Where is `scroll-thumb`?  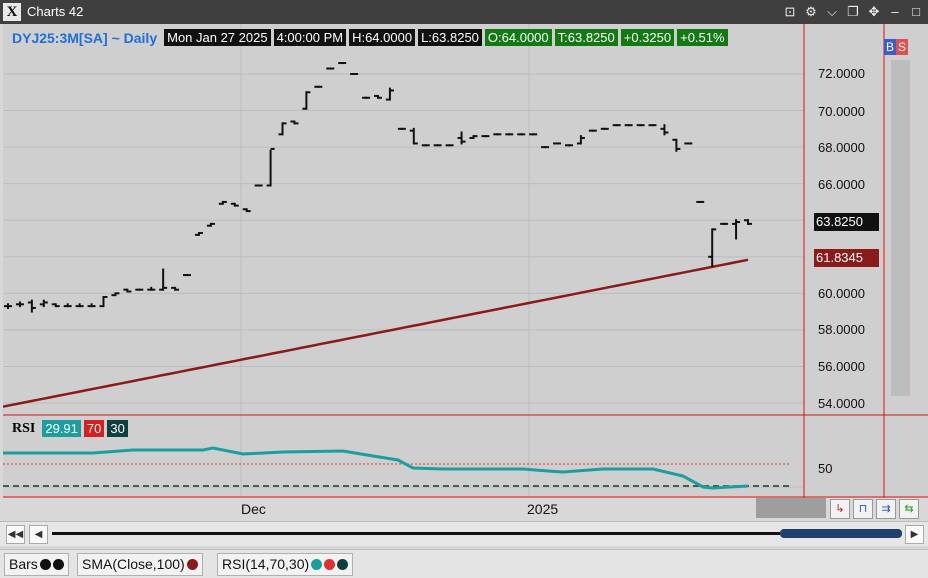 scroll-thumb is located at coordinates (841, 533).